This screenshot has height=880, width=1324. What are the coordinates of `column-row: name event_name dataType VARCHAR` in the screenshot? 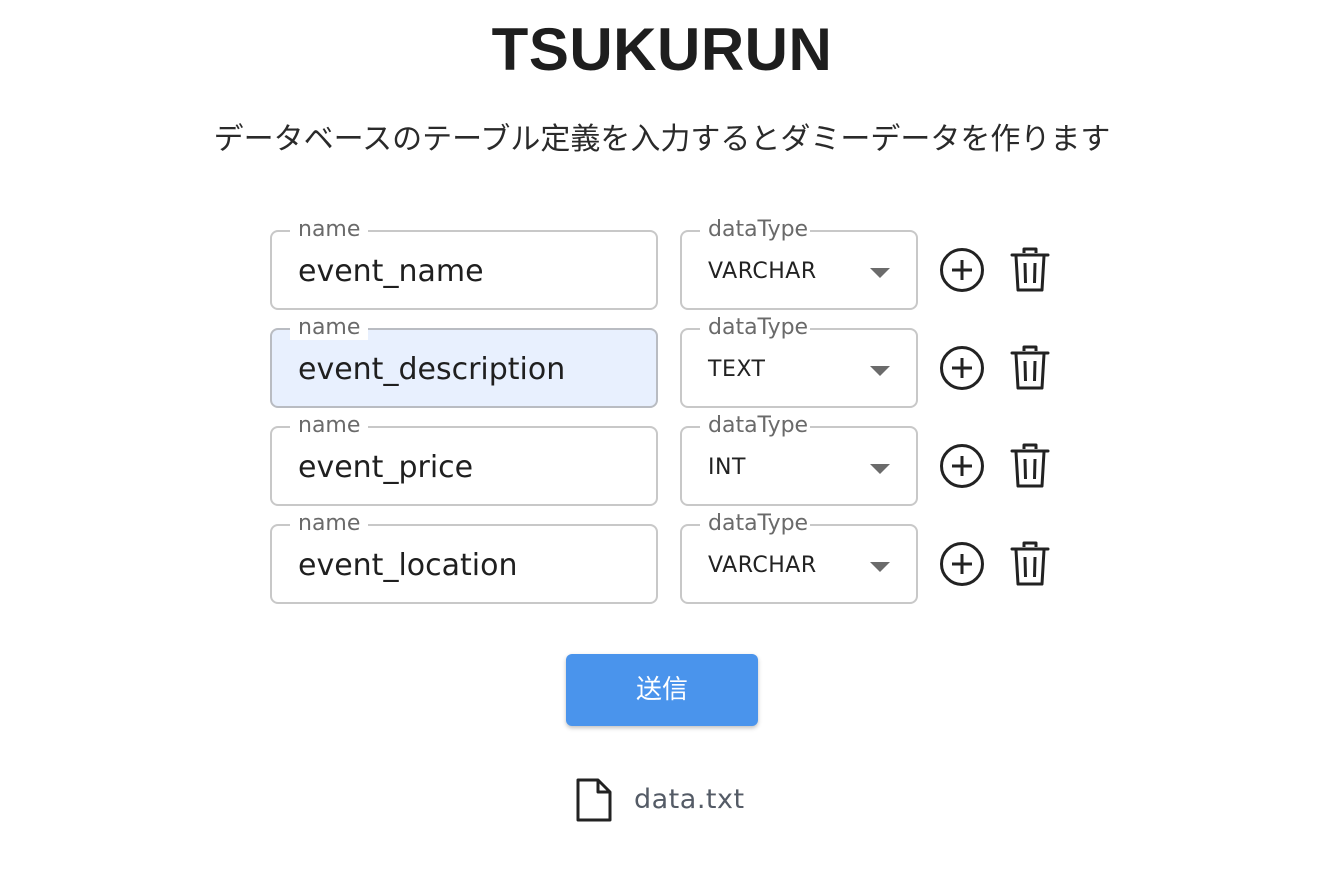 It's located at (670, 264).